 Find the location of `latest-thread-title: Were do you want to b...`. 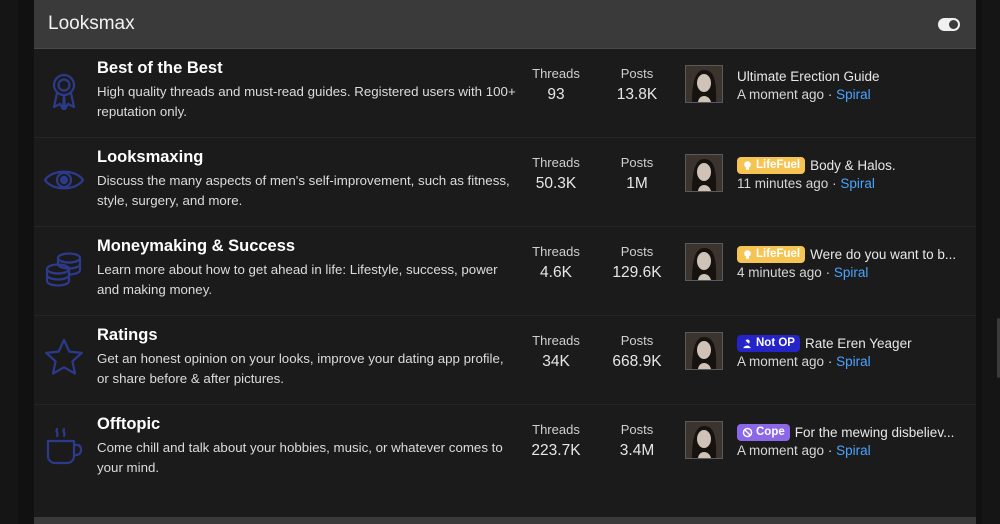

latest-thread-title: Were do you want to b... is located at coordinates (883, 254).